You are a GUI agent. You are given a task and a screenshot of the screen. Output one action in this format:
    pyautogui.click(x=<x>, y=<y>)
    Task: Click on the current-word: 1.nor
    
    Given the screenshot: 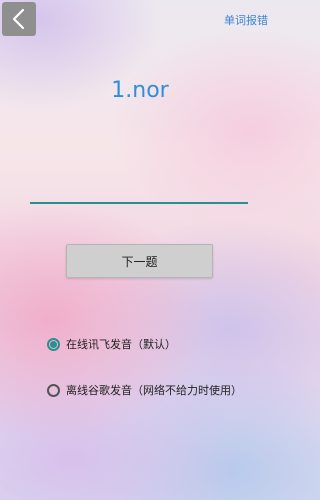 What is the action you would take?
    pyautogui.click(x=140, y=90)
    